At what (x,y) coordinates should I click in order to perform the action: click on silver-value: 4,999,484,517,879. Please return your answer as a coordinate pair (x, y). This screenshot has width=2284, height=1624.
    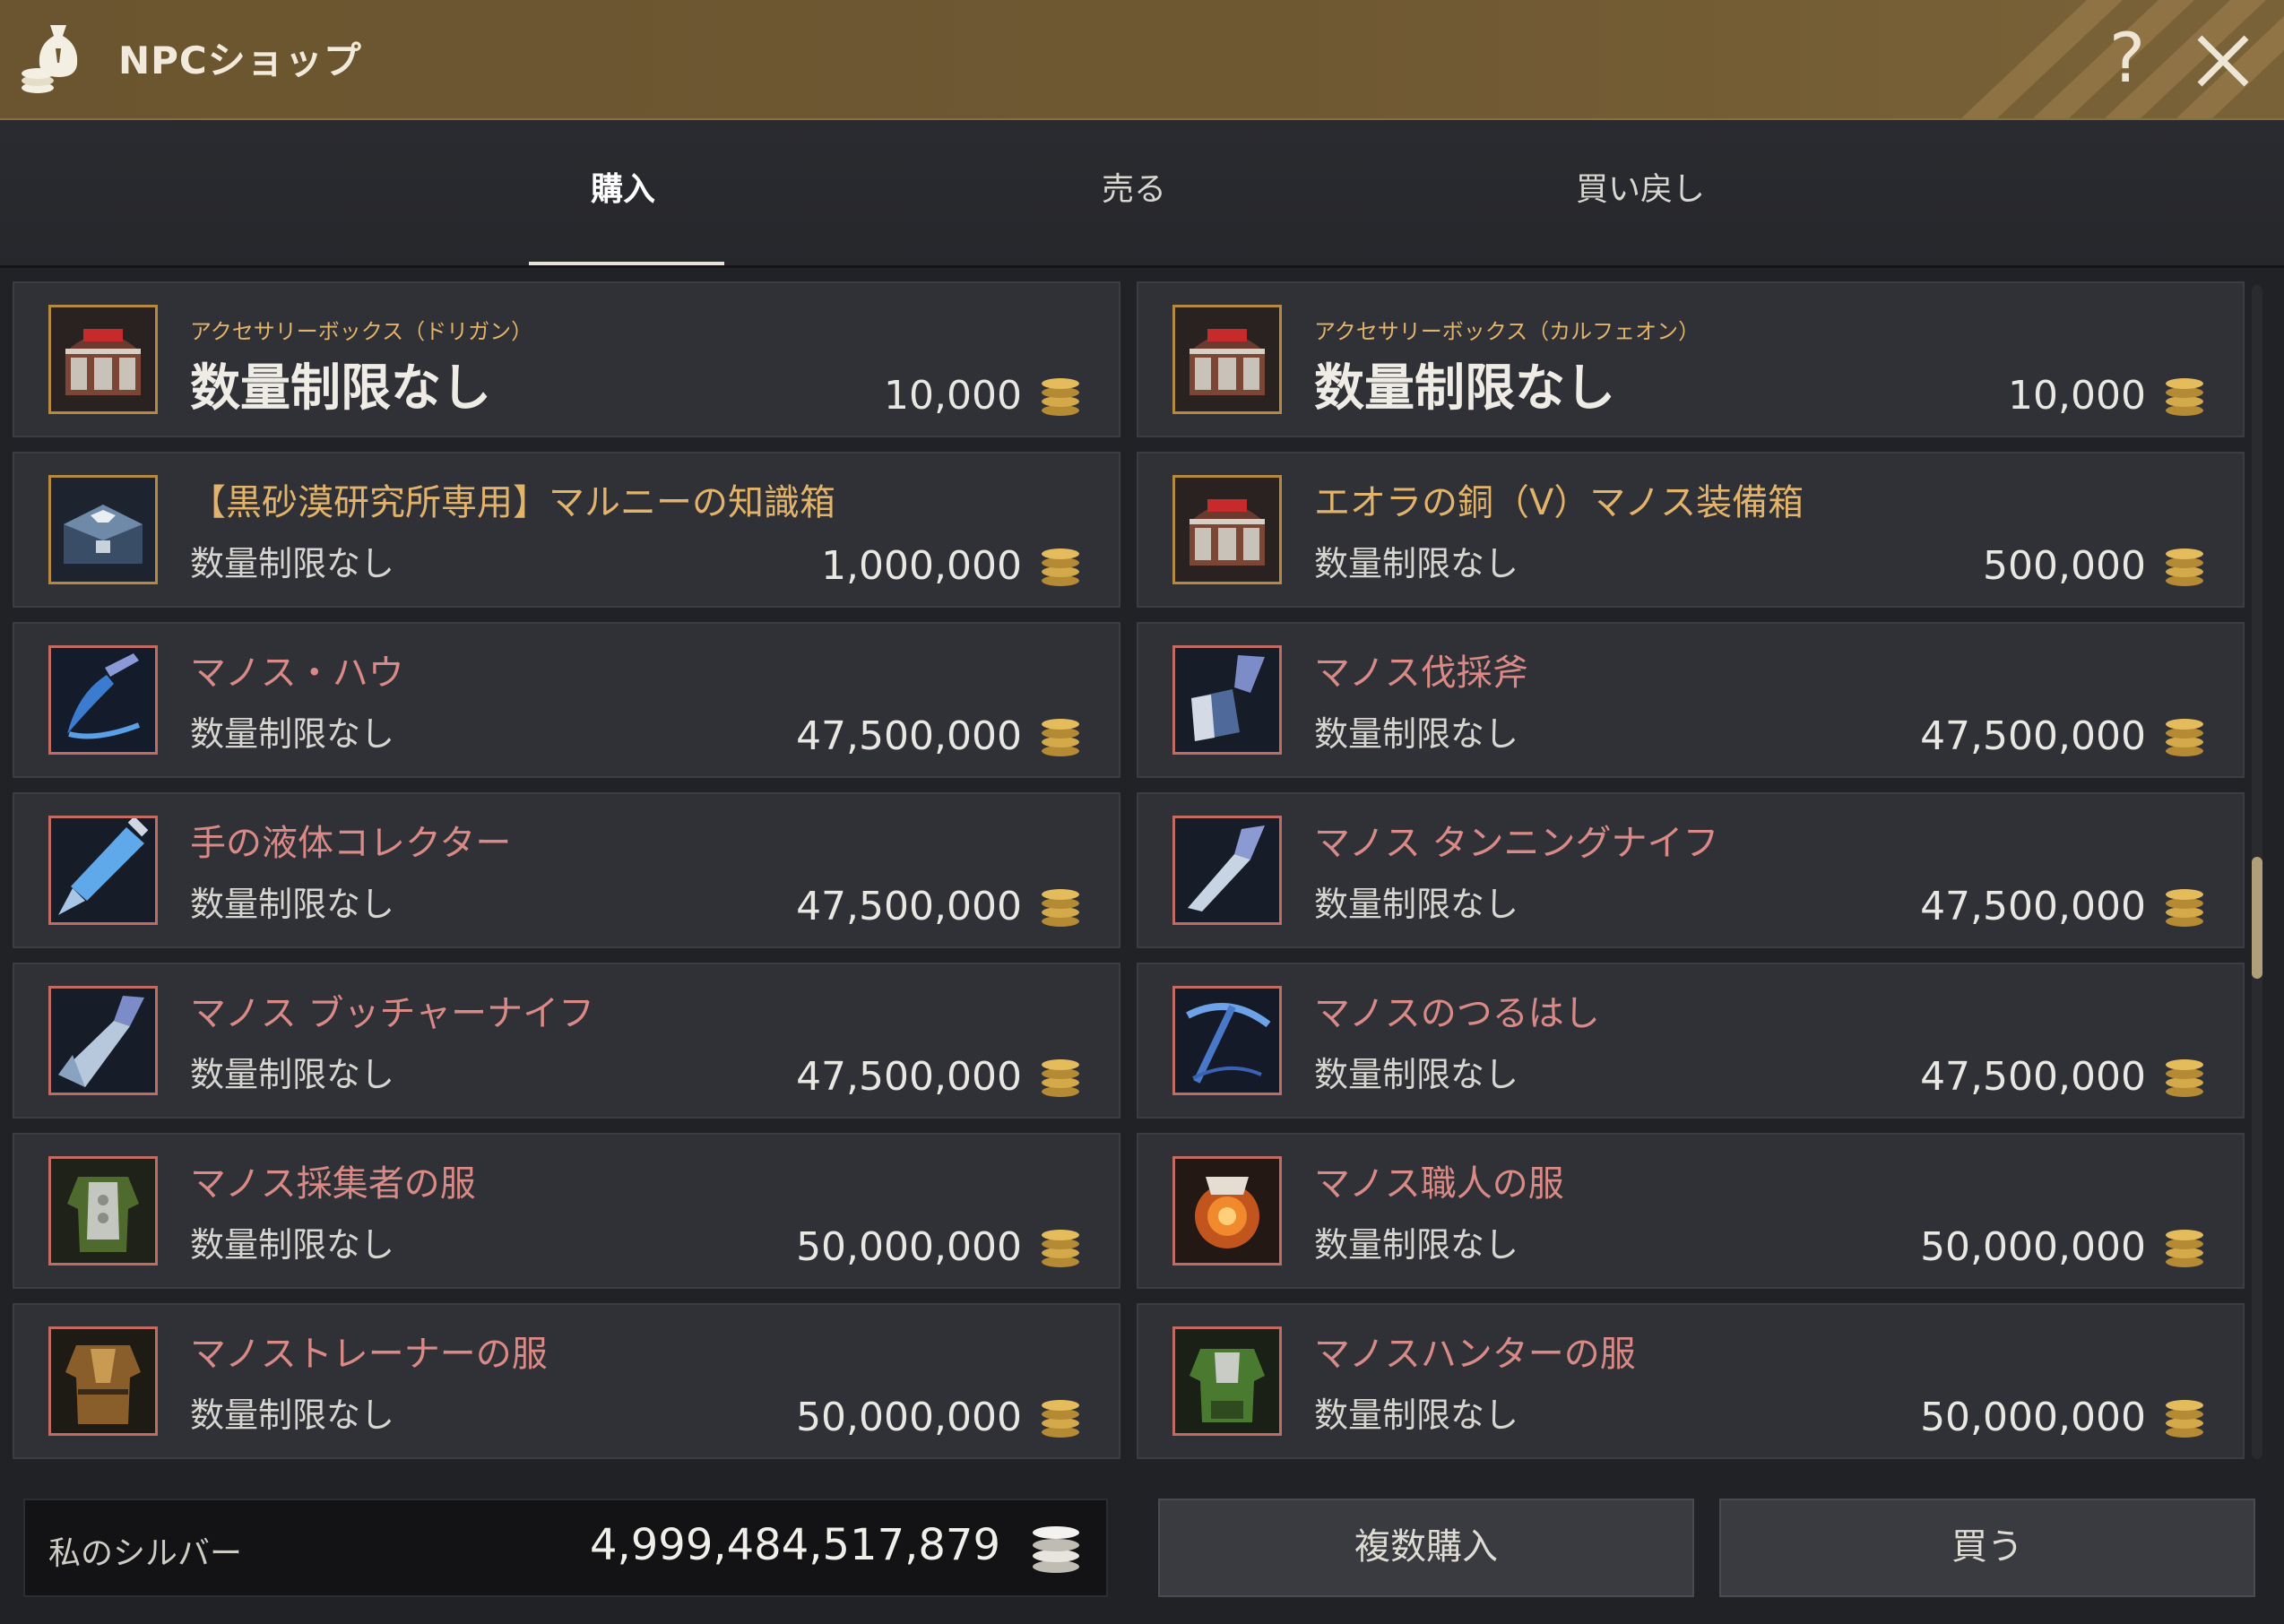
    Looking at the image, I should click on (794, 1545).